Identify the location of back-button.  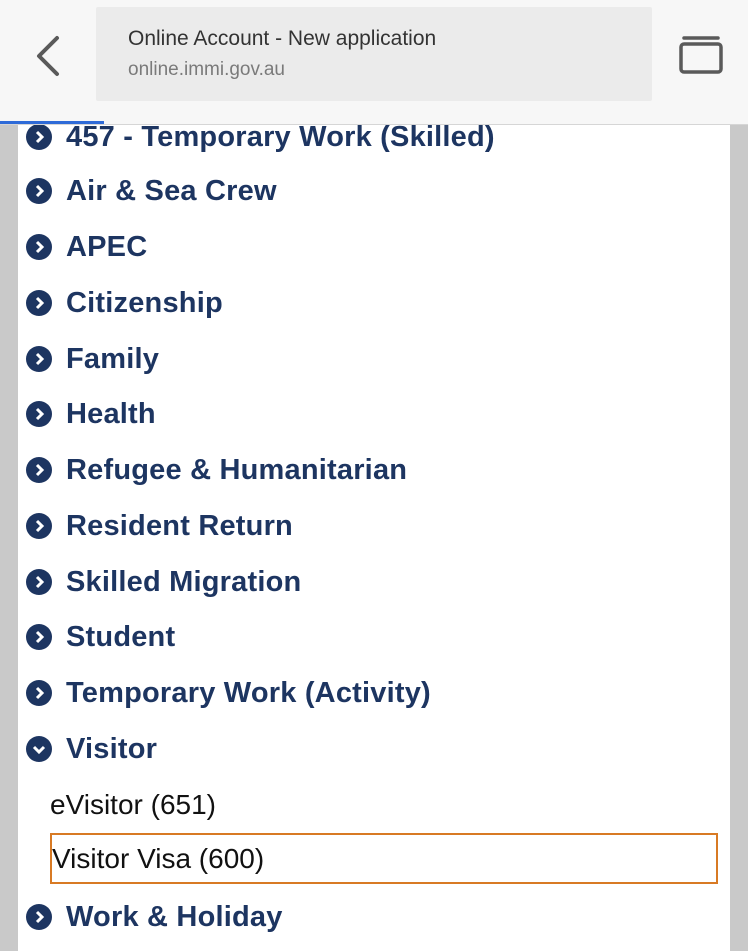
(48, 56).